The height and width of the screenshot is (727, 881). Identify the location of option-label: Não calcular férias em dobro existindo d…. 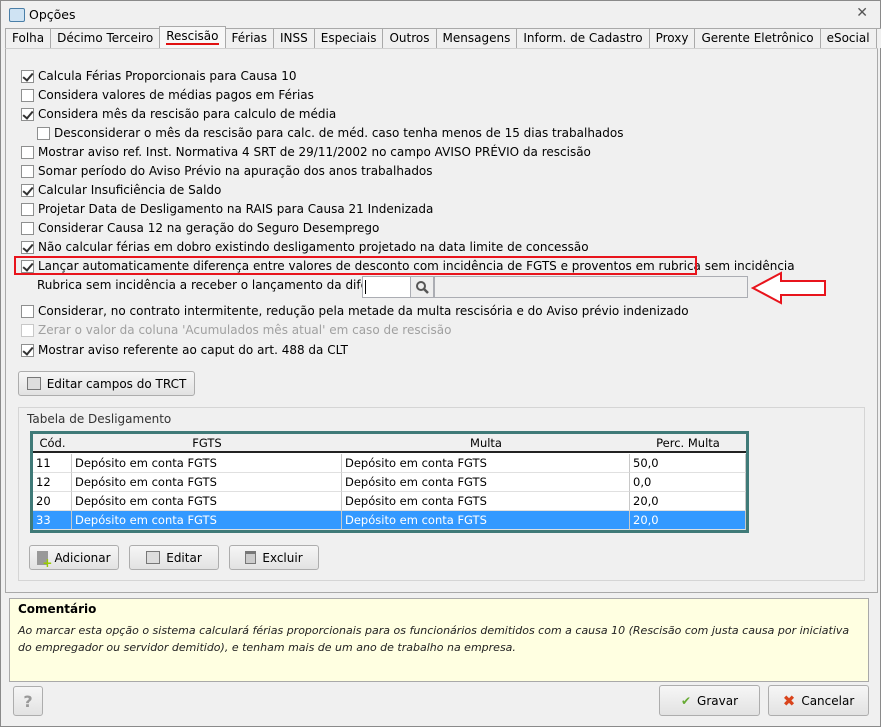
(313, 247).